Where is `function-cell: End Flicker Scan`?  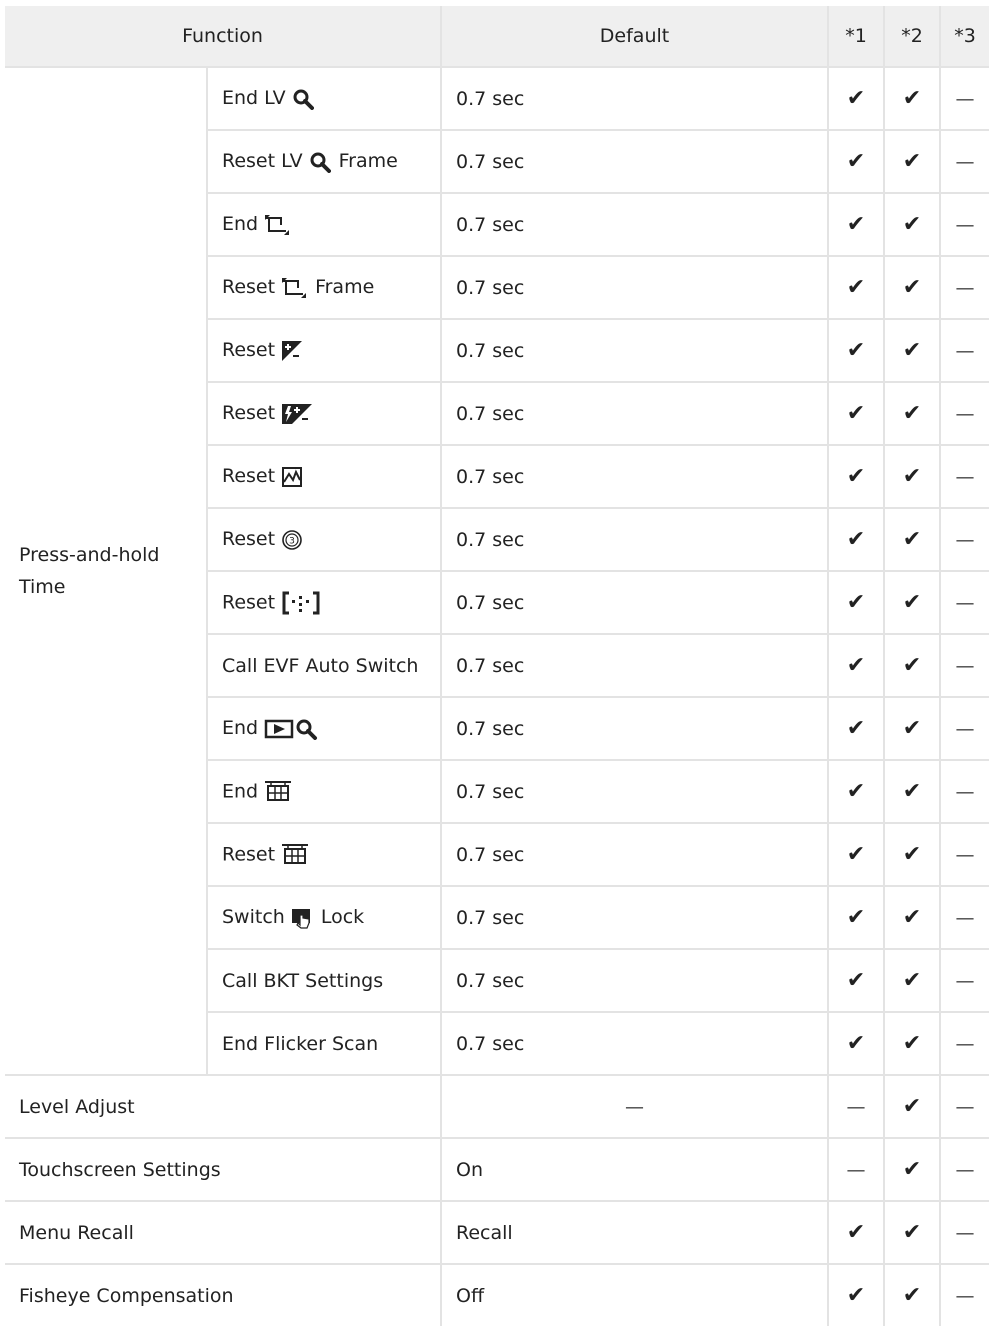
function-cell: End Flicker Scan is located at coordinates (325, 1043).